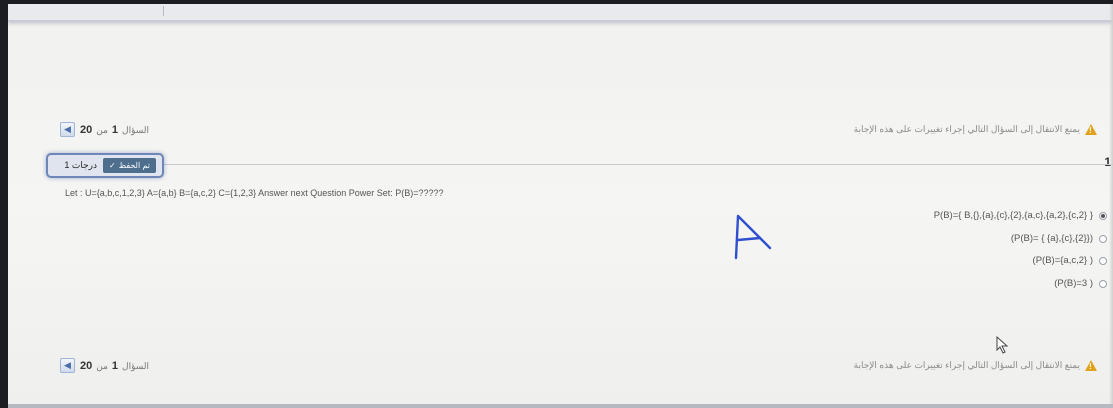  Describe the element at coordinates (1073, 283) in the screenshot. I see `answer-label: (P(B)=3 )` at that location.